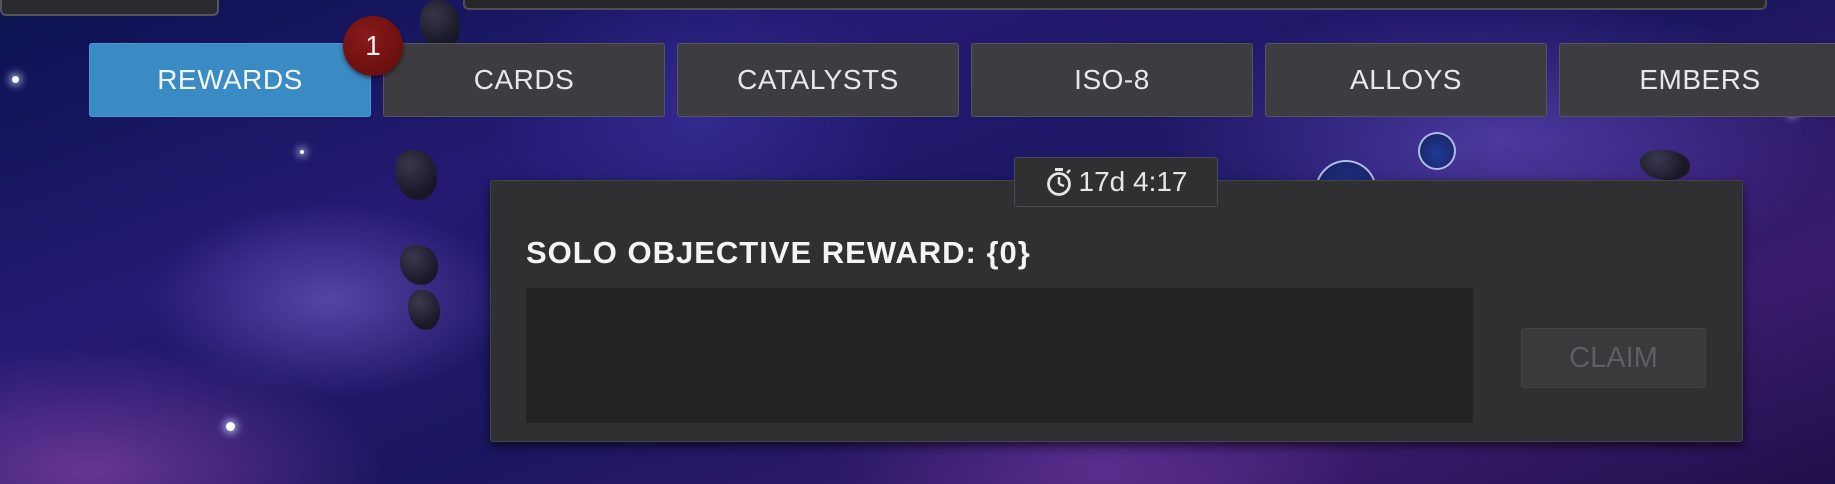 This screenshot has height=484, width=1835. Describe the element at coordinates (109, 8) in the screenshot. I see `top-left-frame` at that location.